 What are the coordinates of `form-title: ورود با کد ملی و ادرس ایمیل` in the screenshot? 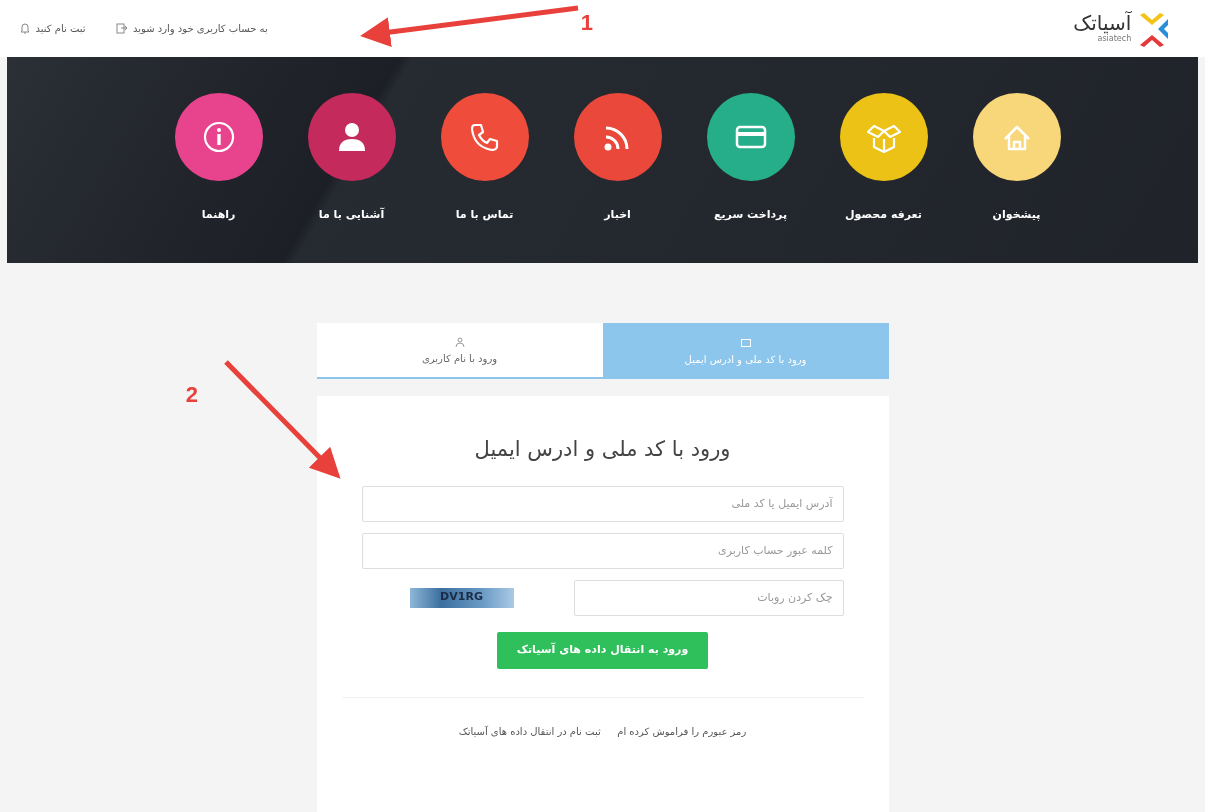 It's located at (602, 449).